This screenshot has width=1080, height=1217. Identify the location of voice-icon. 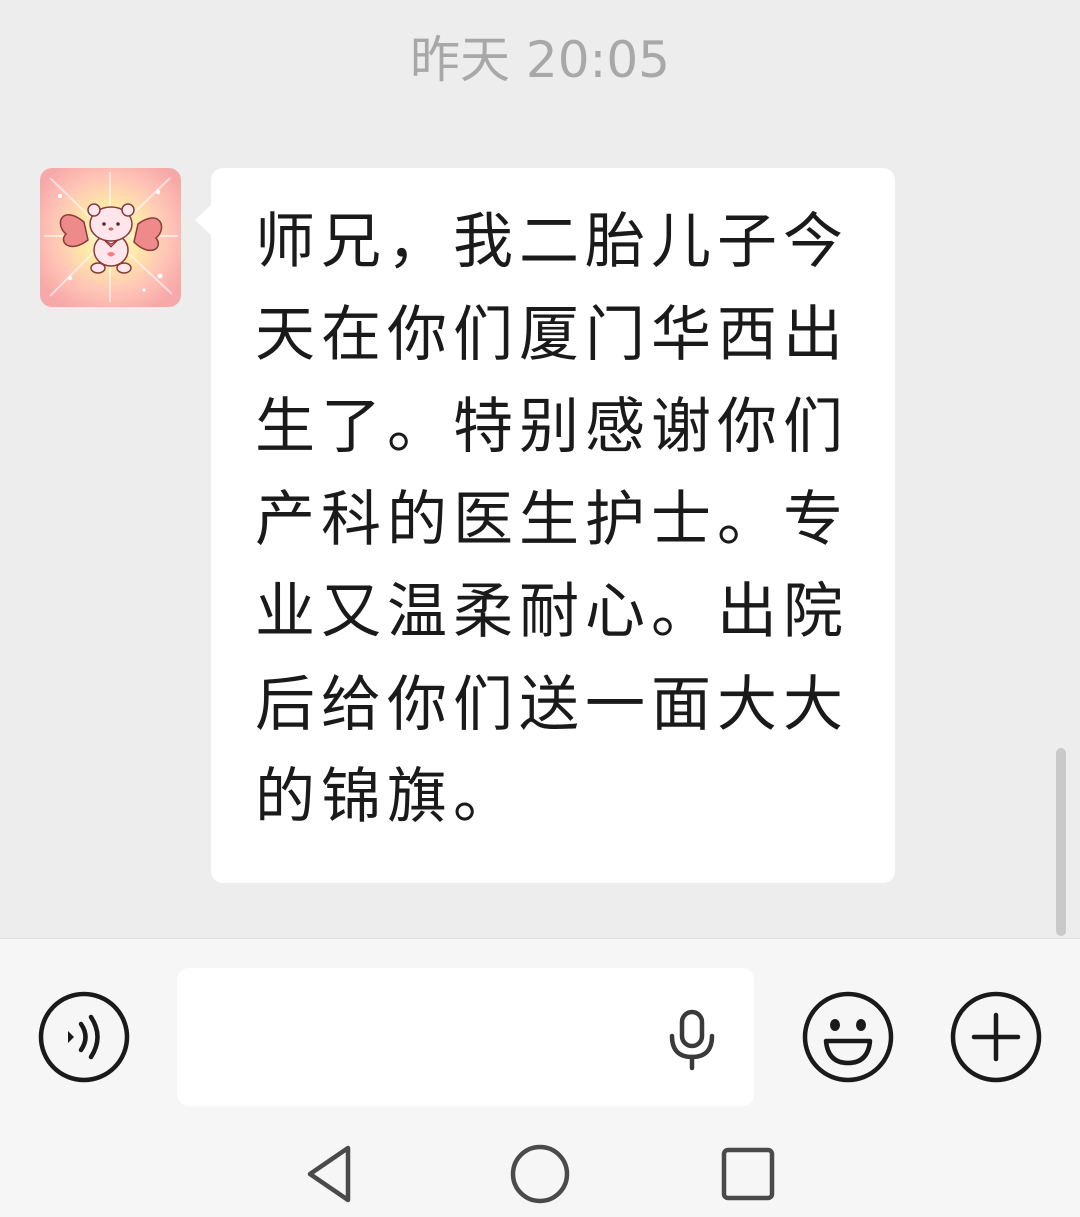
(84, 1037).